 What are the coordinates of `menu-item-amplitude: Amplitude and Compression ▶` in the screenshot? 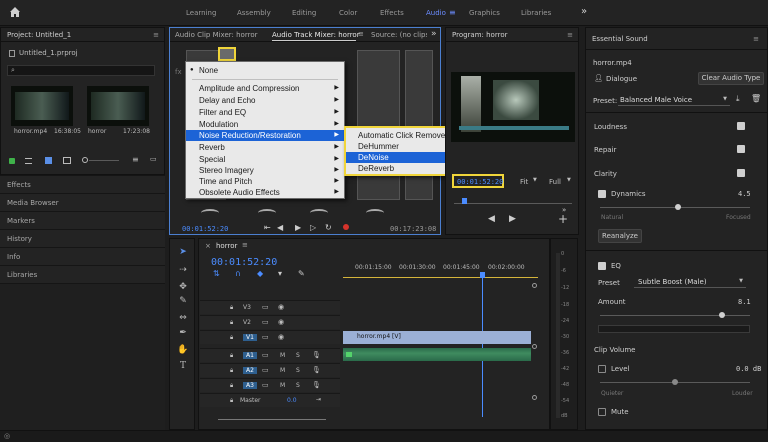 It's located at (265, 88).